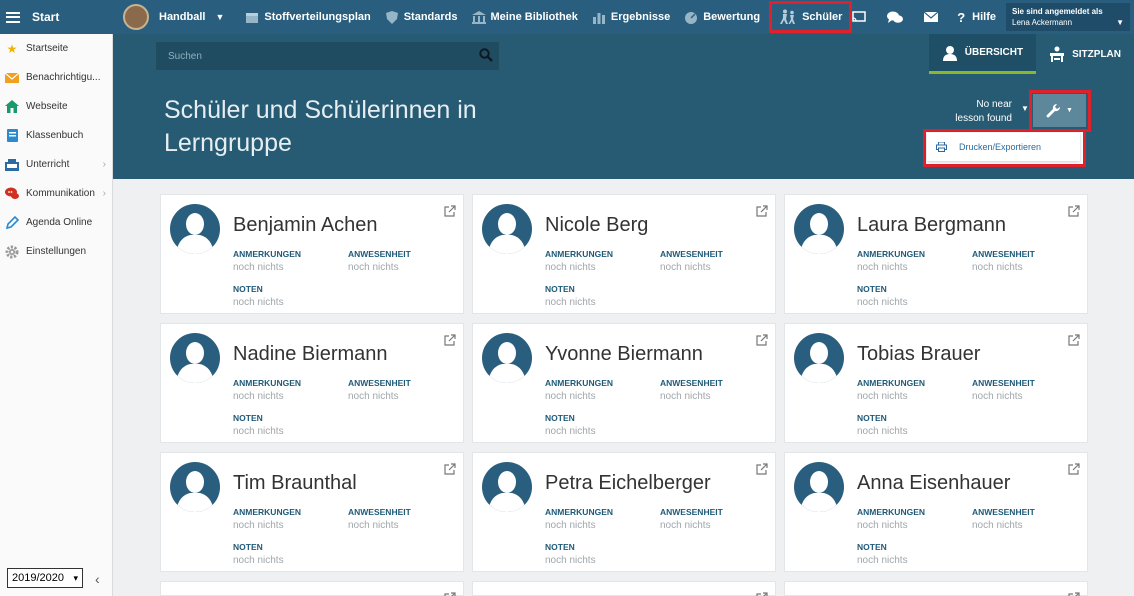 The height and width of the screenshot is (596, 1134). Describe the element at coordinates (596, 225) in the screenshot. I see `student-name: Nicole Berg` at that location.